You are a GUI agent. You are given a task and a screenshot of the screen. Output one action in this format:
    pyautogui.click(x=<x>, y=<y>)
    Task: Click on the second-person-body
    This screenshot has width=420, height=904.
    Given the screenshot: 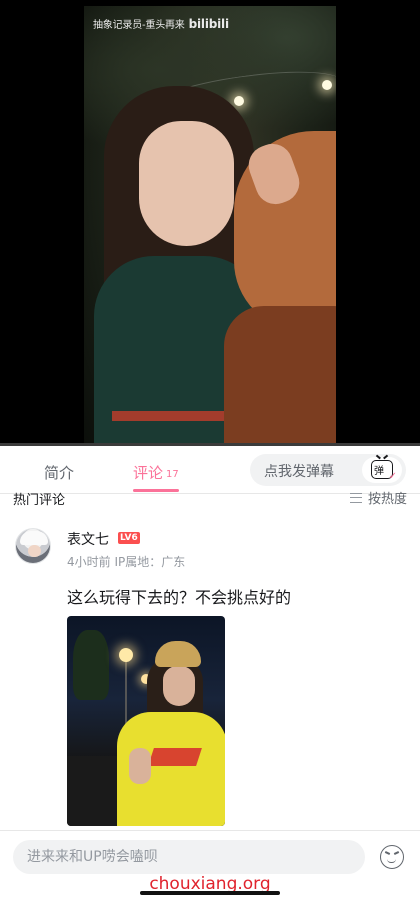 What is the action you would take?
    pyautogui.click(x=280, y=376)
    